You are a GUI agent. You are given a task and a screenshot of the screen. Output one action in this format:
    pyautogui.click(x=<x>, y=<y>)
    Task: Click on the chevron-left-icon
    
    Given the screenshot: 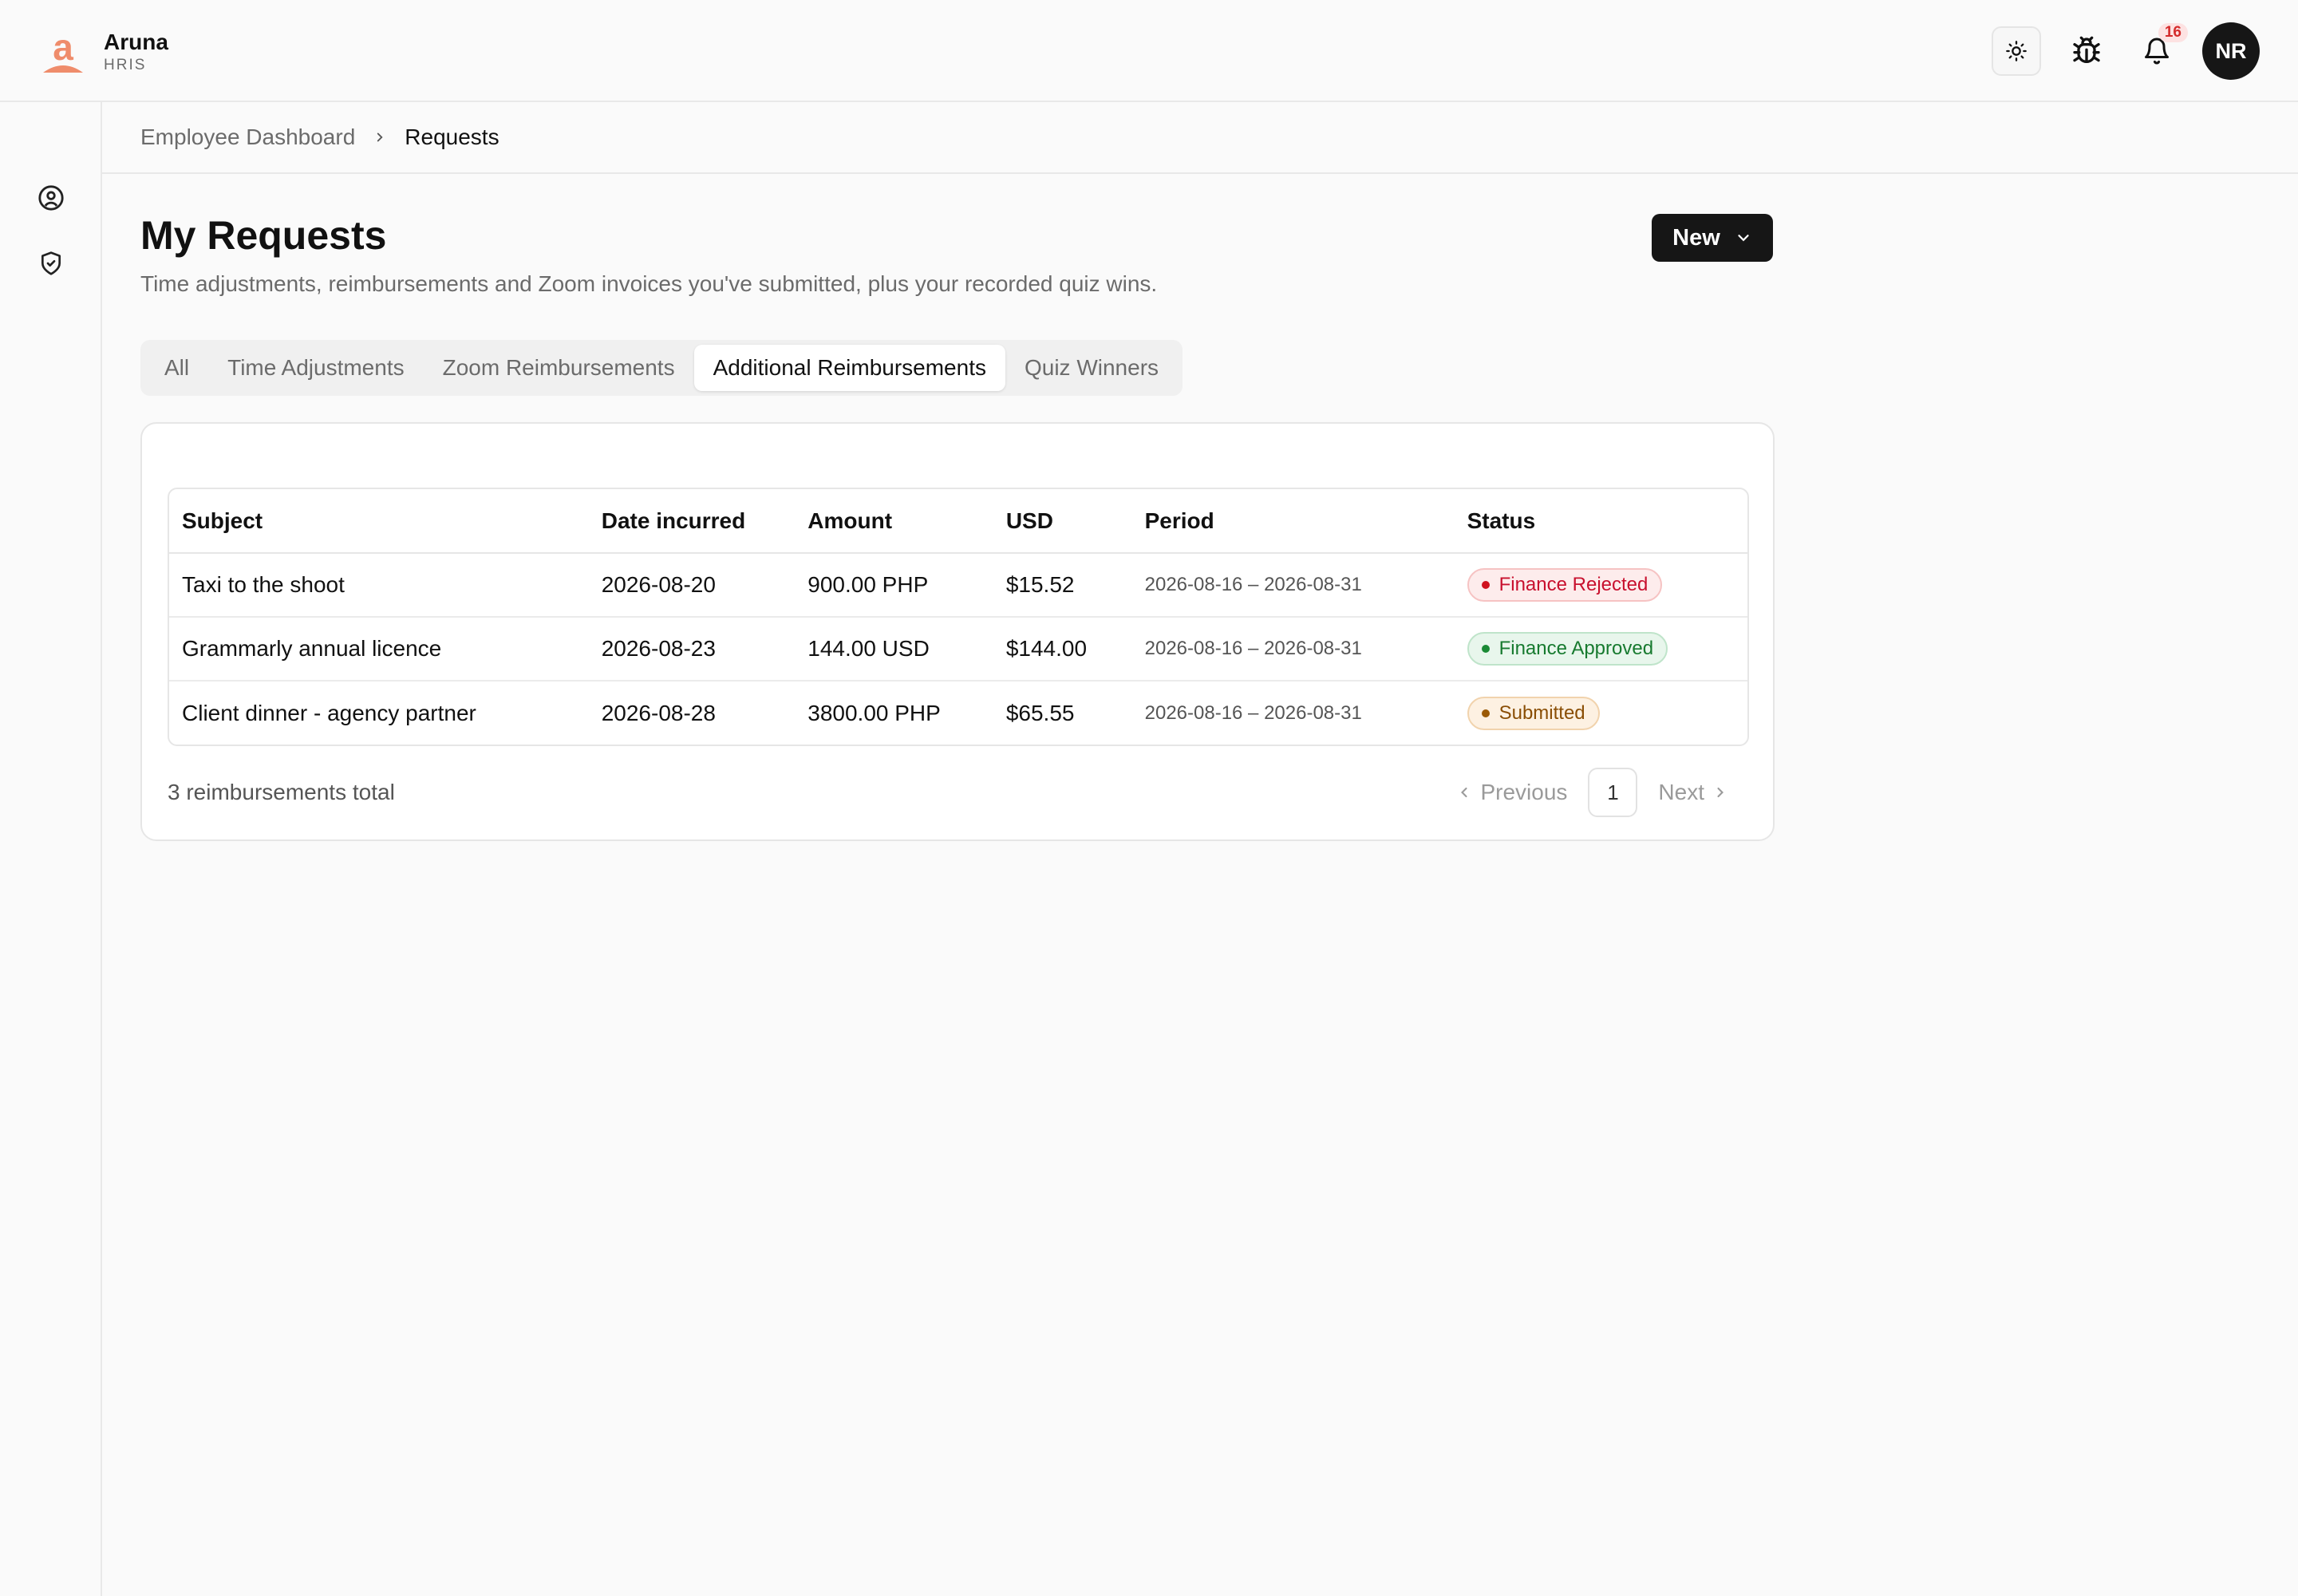 What is the action you would take?
    pyautogui.click(x=1465, y=792)
    